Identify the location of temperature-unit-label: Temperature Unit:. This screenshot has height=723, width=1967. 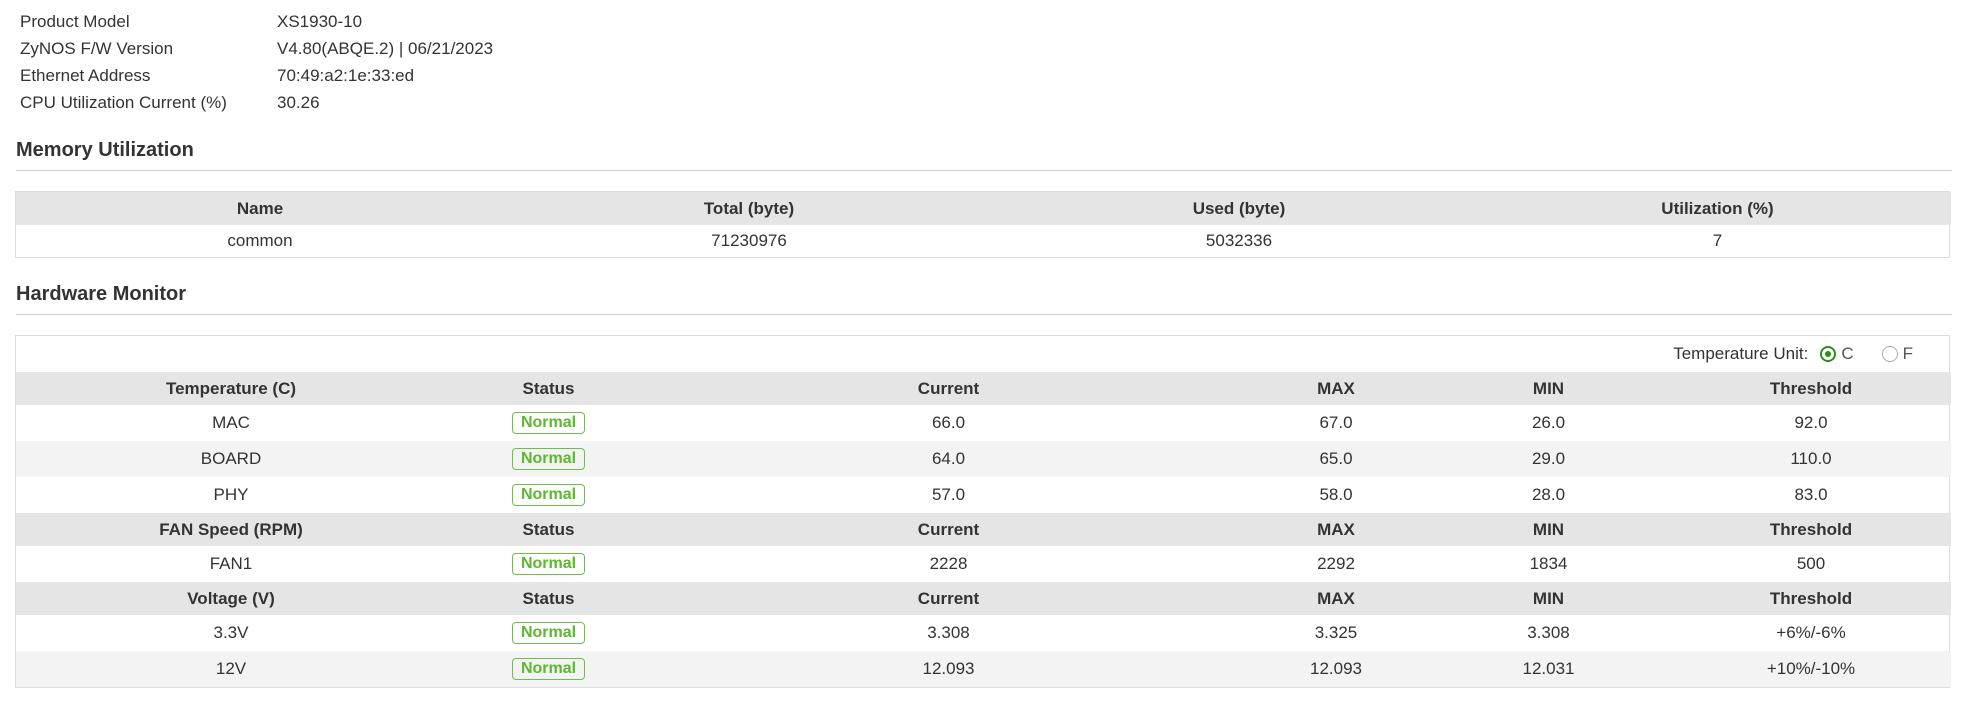
(1741, 353).